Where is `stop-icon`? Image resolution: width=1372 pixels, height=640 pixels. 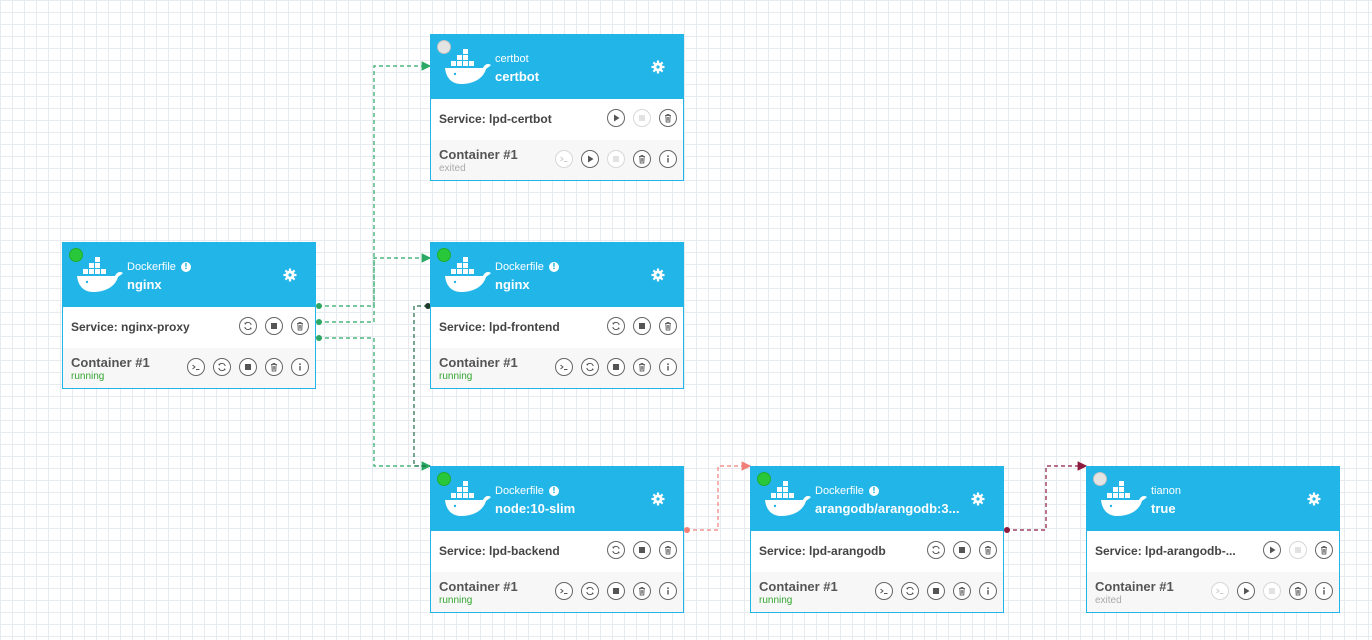
stop-icon is located at coordinates (248, 367).